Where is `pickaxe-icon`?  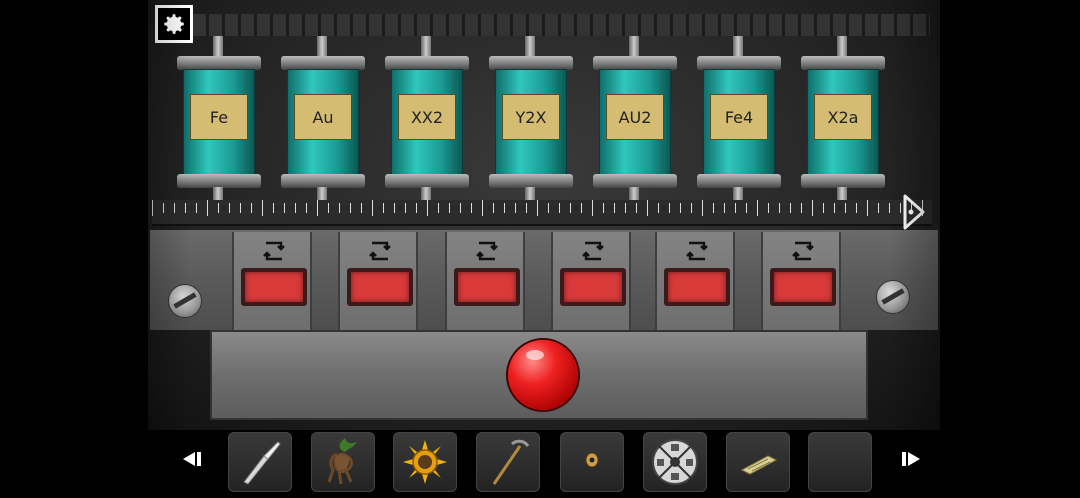
pickaxe-icon is located at coordinates (511, 462).